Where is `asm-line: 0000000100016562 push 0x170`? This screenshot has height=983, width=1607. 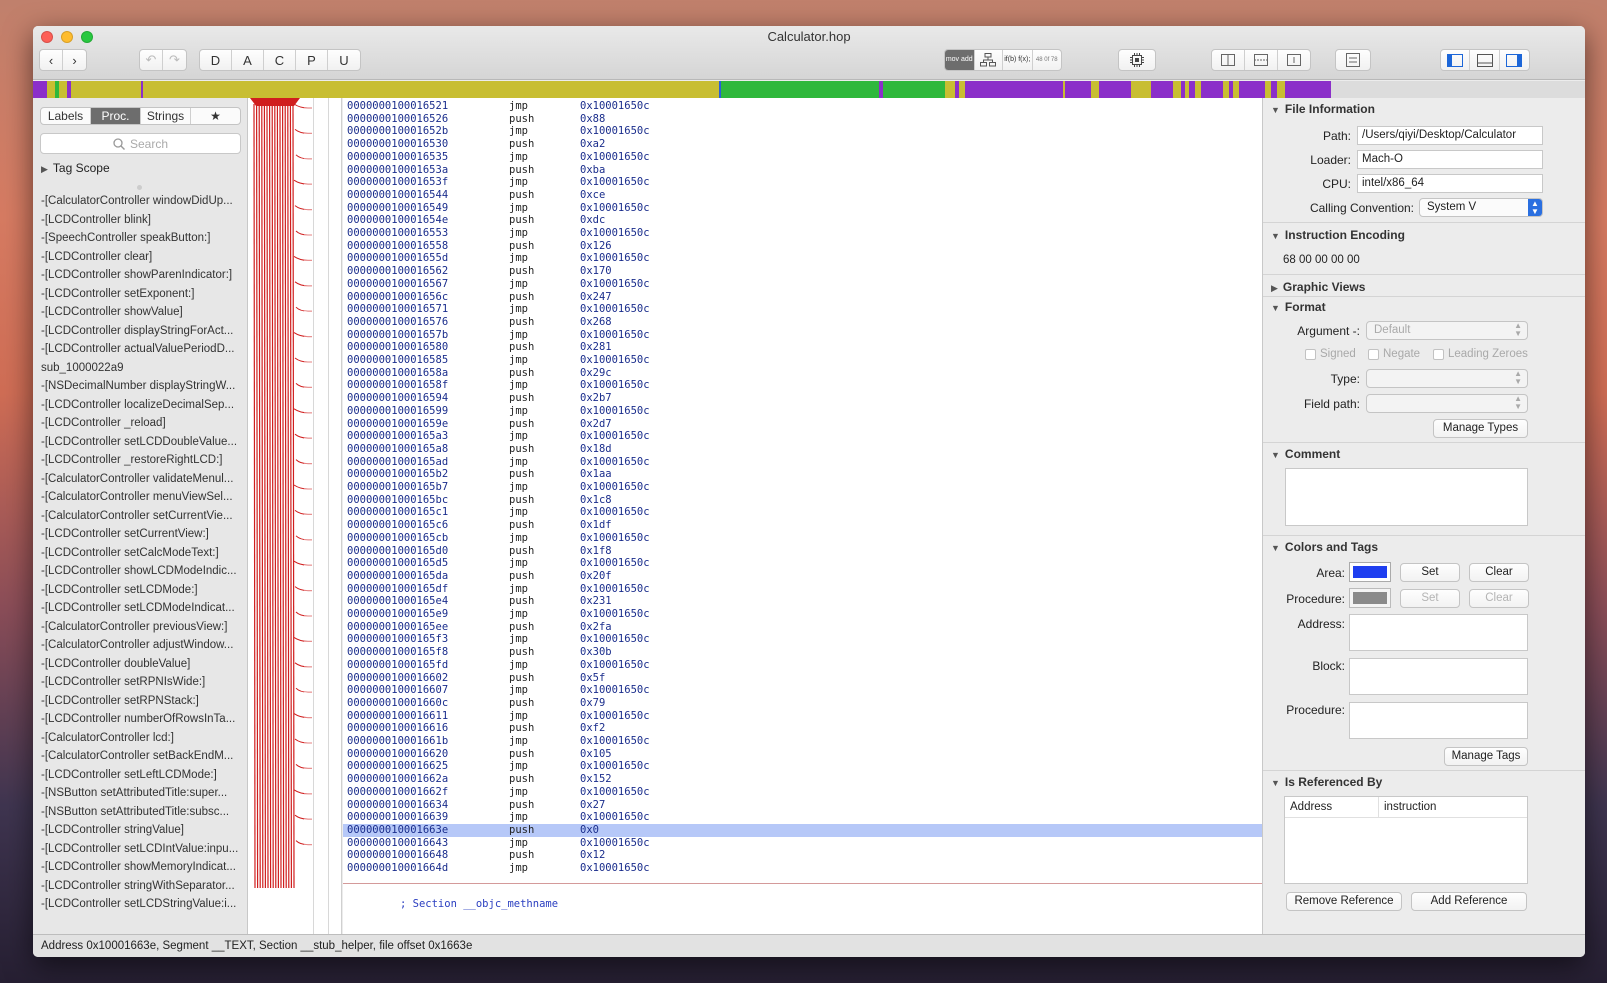
asm-line: 0000000100016562 push 0x170 is located at coordinates (802, 271).